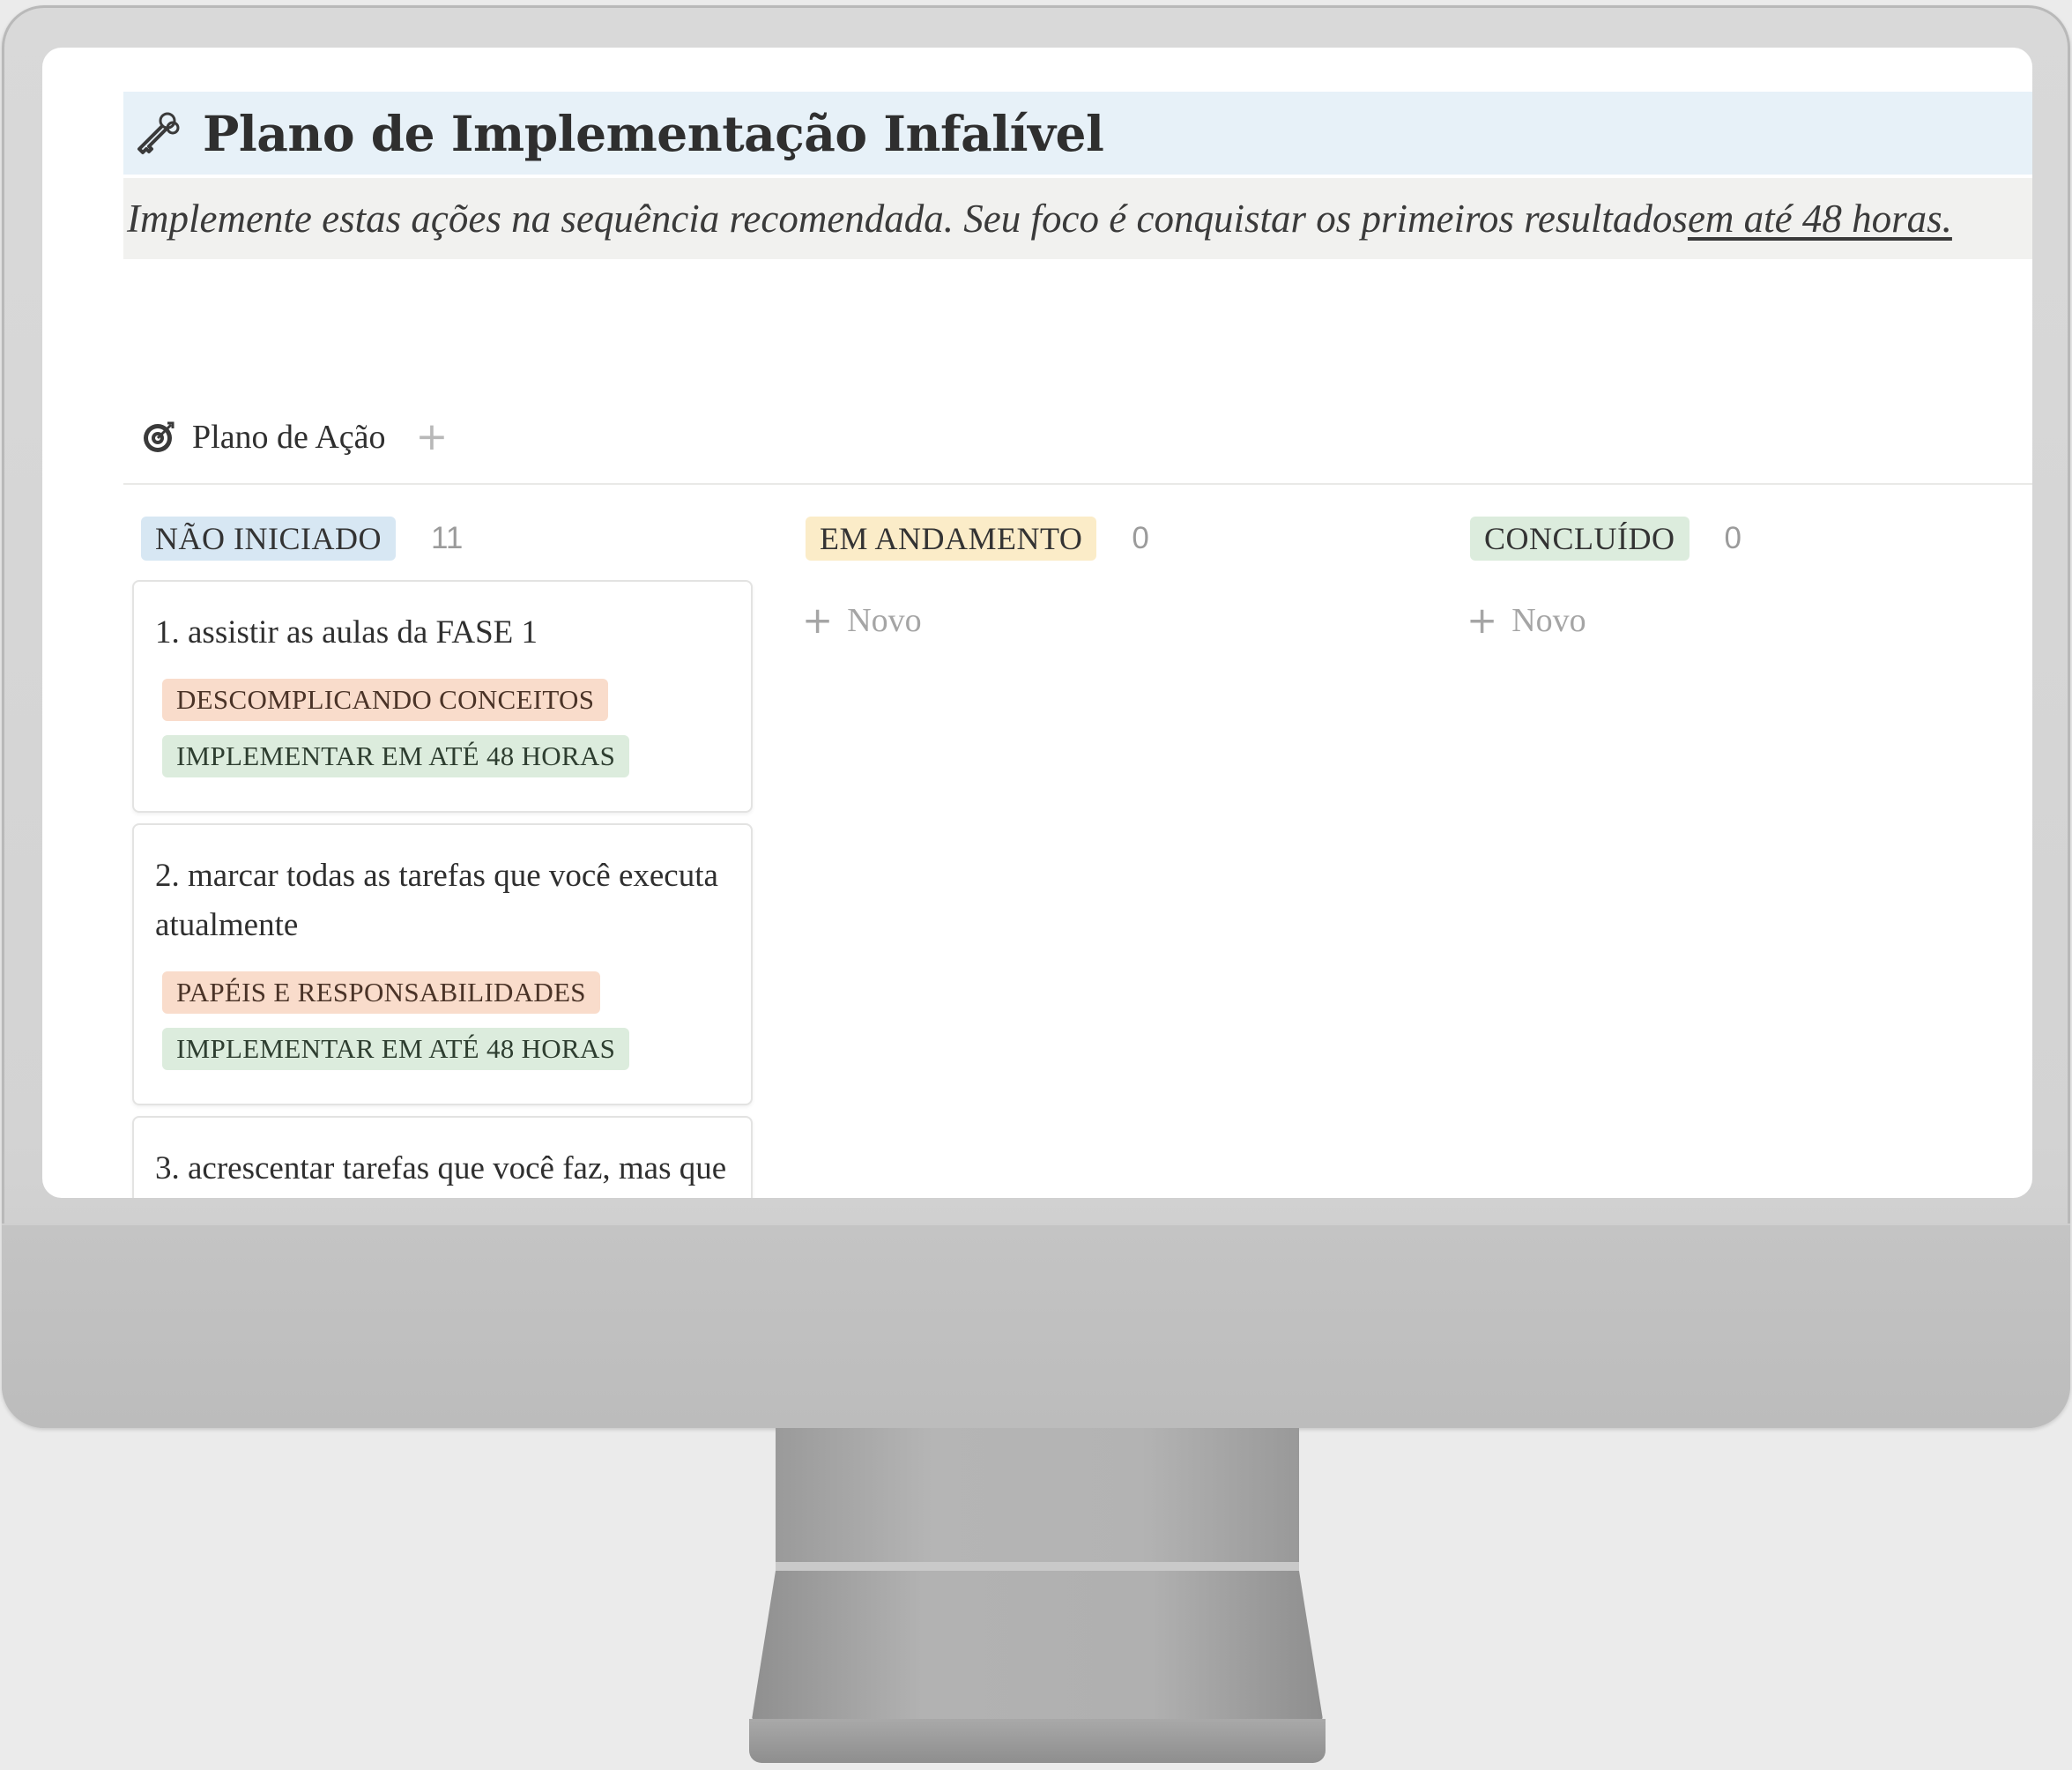 This screenshot has width=2072, height=1770. What do you see at coordinates (432, 437) in the screenshot?
I see `add-view-button: +` at bounding box center [432, 437].